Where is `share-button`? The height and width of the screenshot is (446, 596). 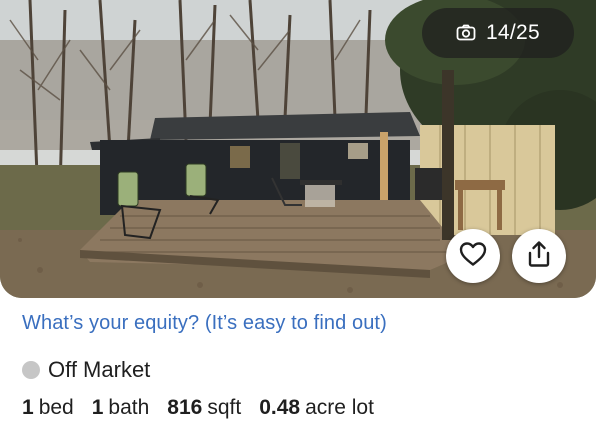 share-button is located at coordinates (539, 256).